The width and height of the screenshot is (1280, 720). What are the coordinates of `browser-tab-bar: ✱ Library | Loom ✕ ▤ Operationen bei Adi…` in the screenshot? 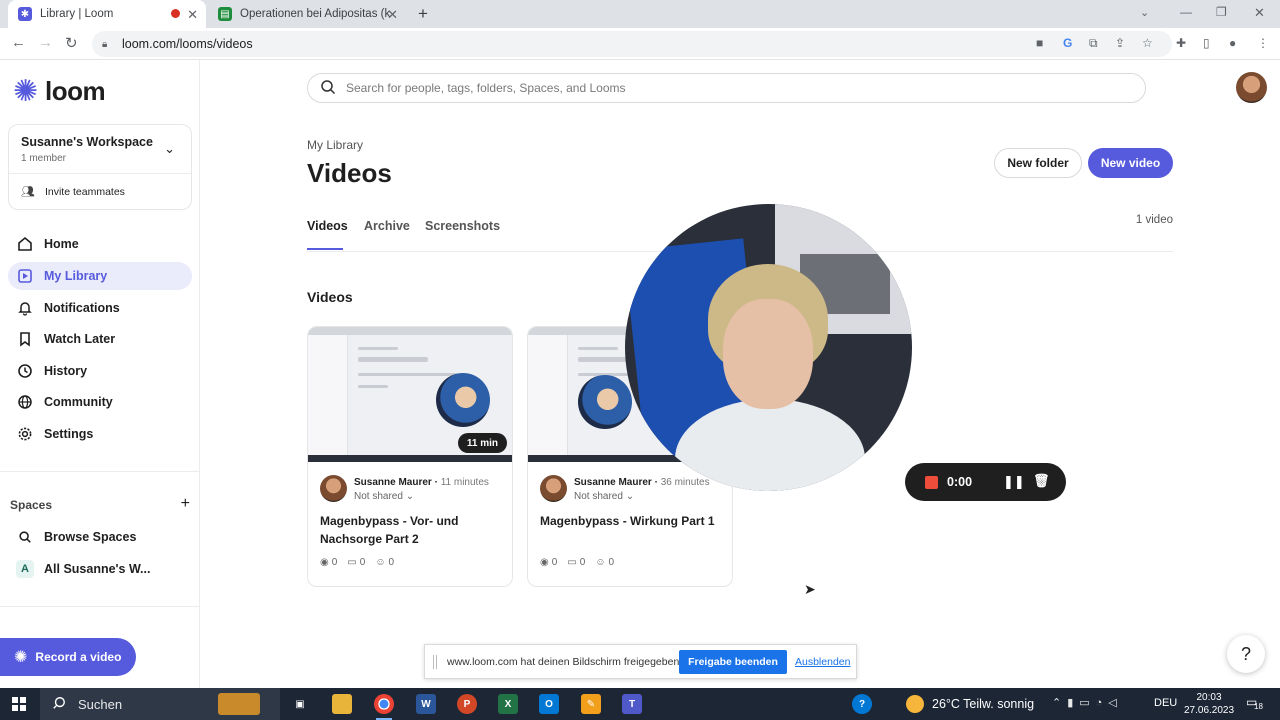 It's located at (640, 14).